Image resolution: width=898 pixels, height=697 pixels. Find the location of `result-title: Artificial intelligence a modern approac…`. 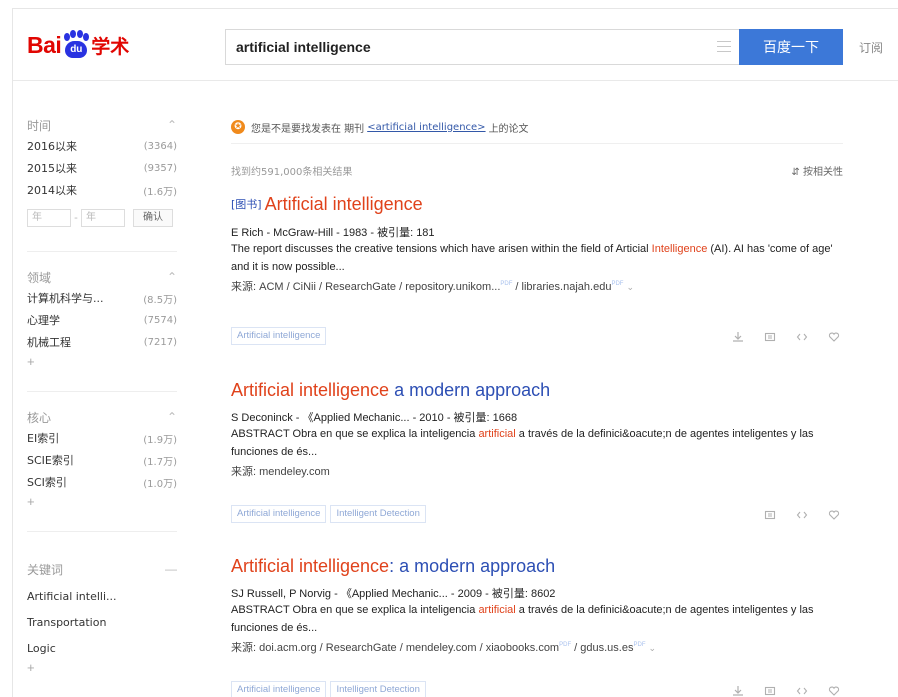

result-title: Artificial intelligence a modern approac… is located at coordinates (537, 390).